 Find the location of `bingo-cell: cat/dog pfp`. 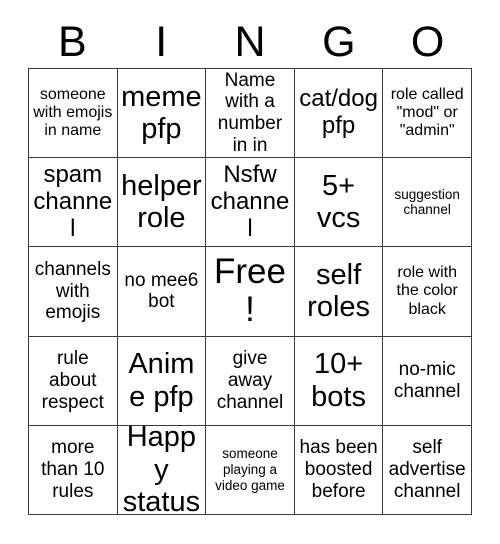

bingo-cell: cat/dog pfp is located at coordinates (339, 114).